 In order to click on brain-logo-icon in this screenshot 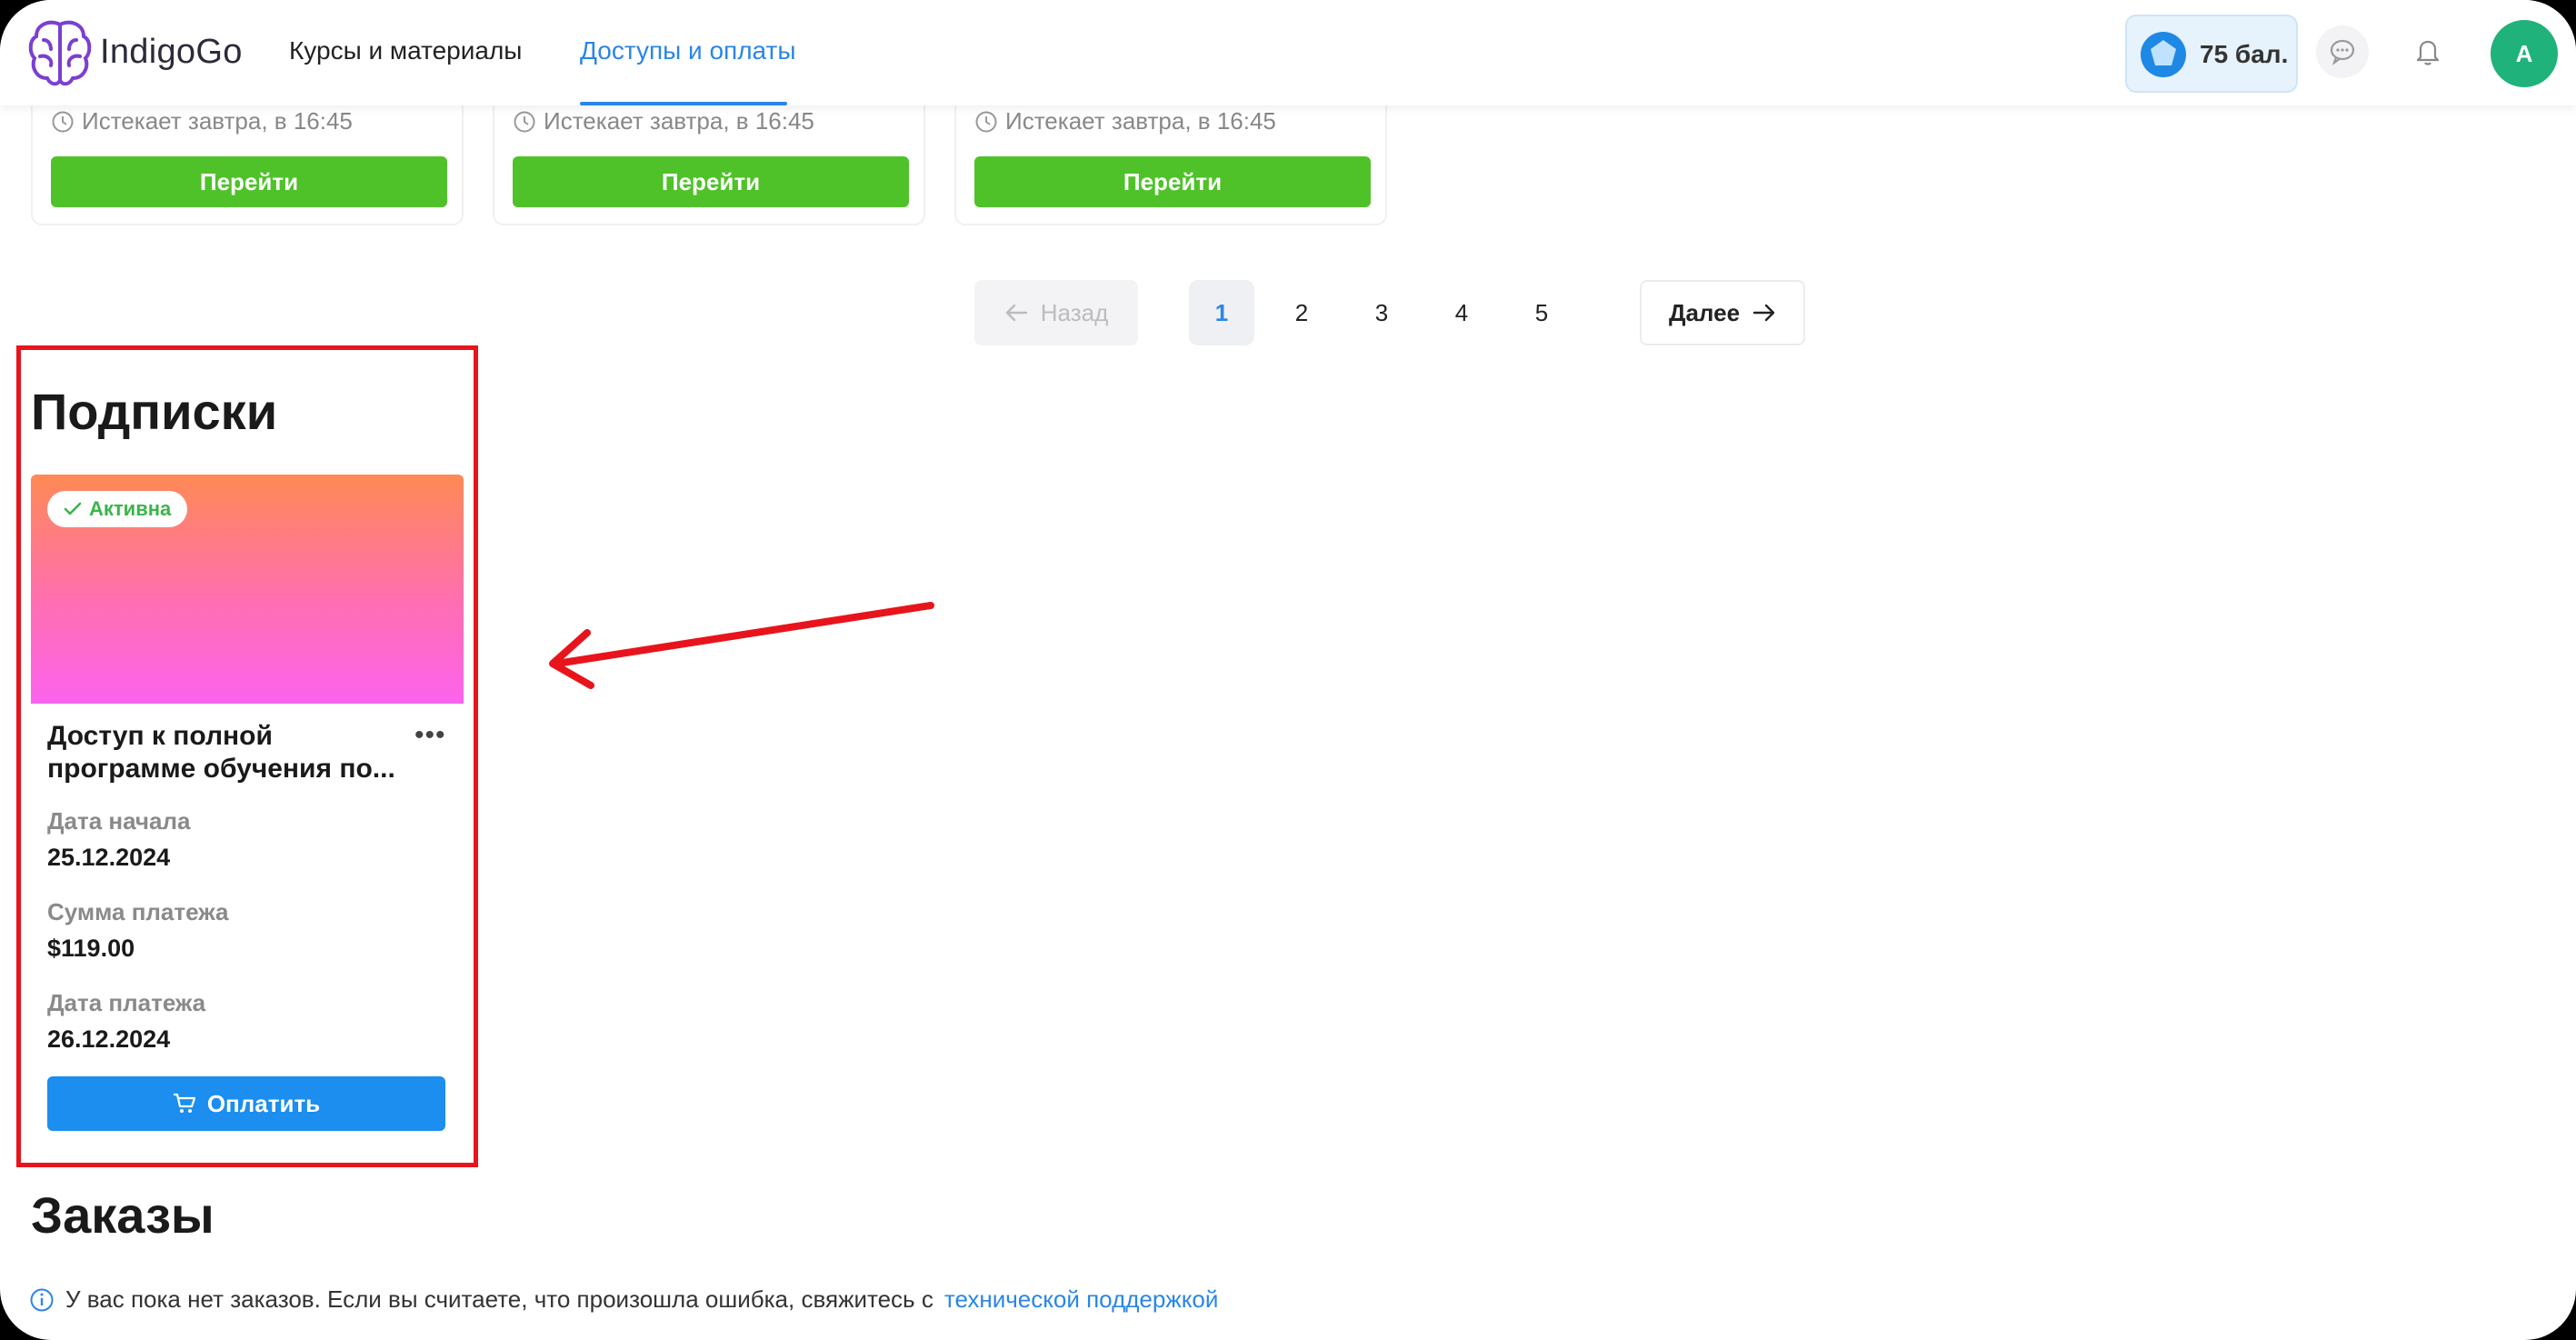, I will do `click(60, 53)`.